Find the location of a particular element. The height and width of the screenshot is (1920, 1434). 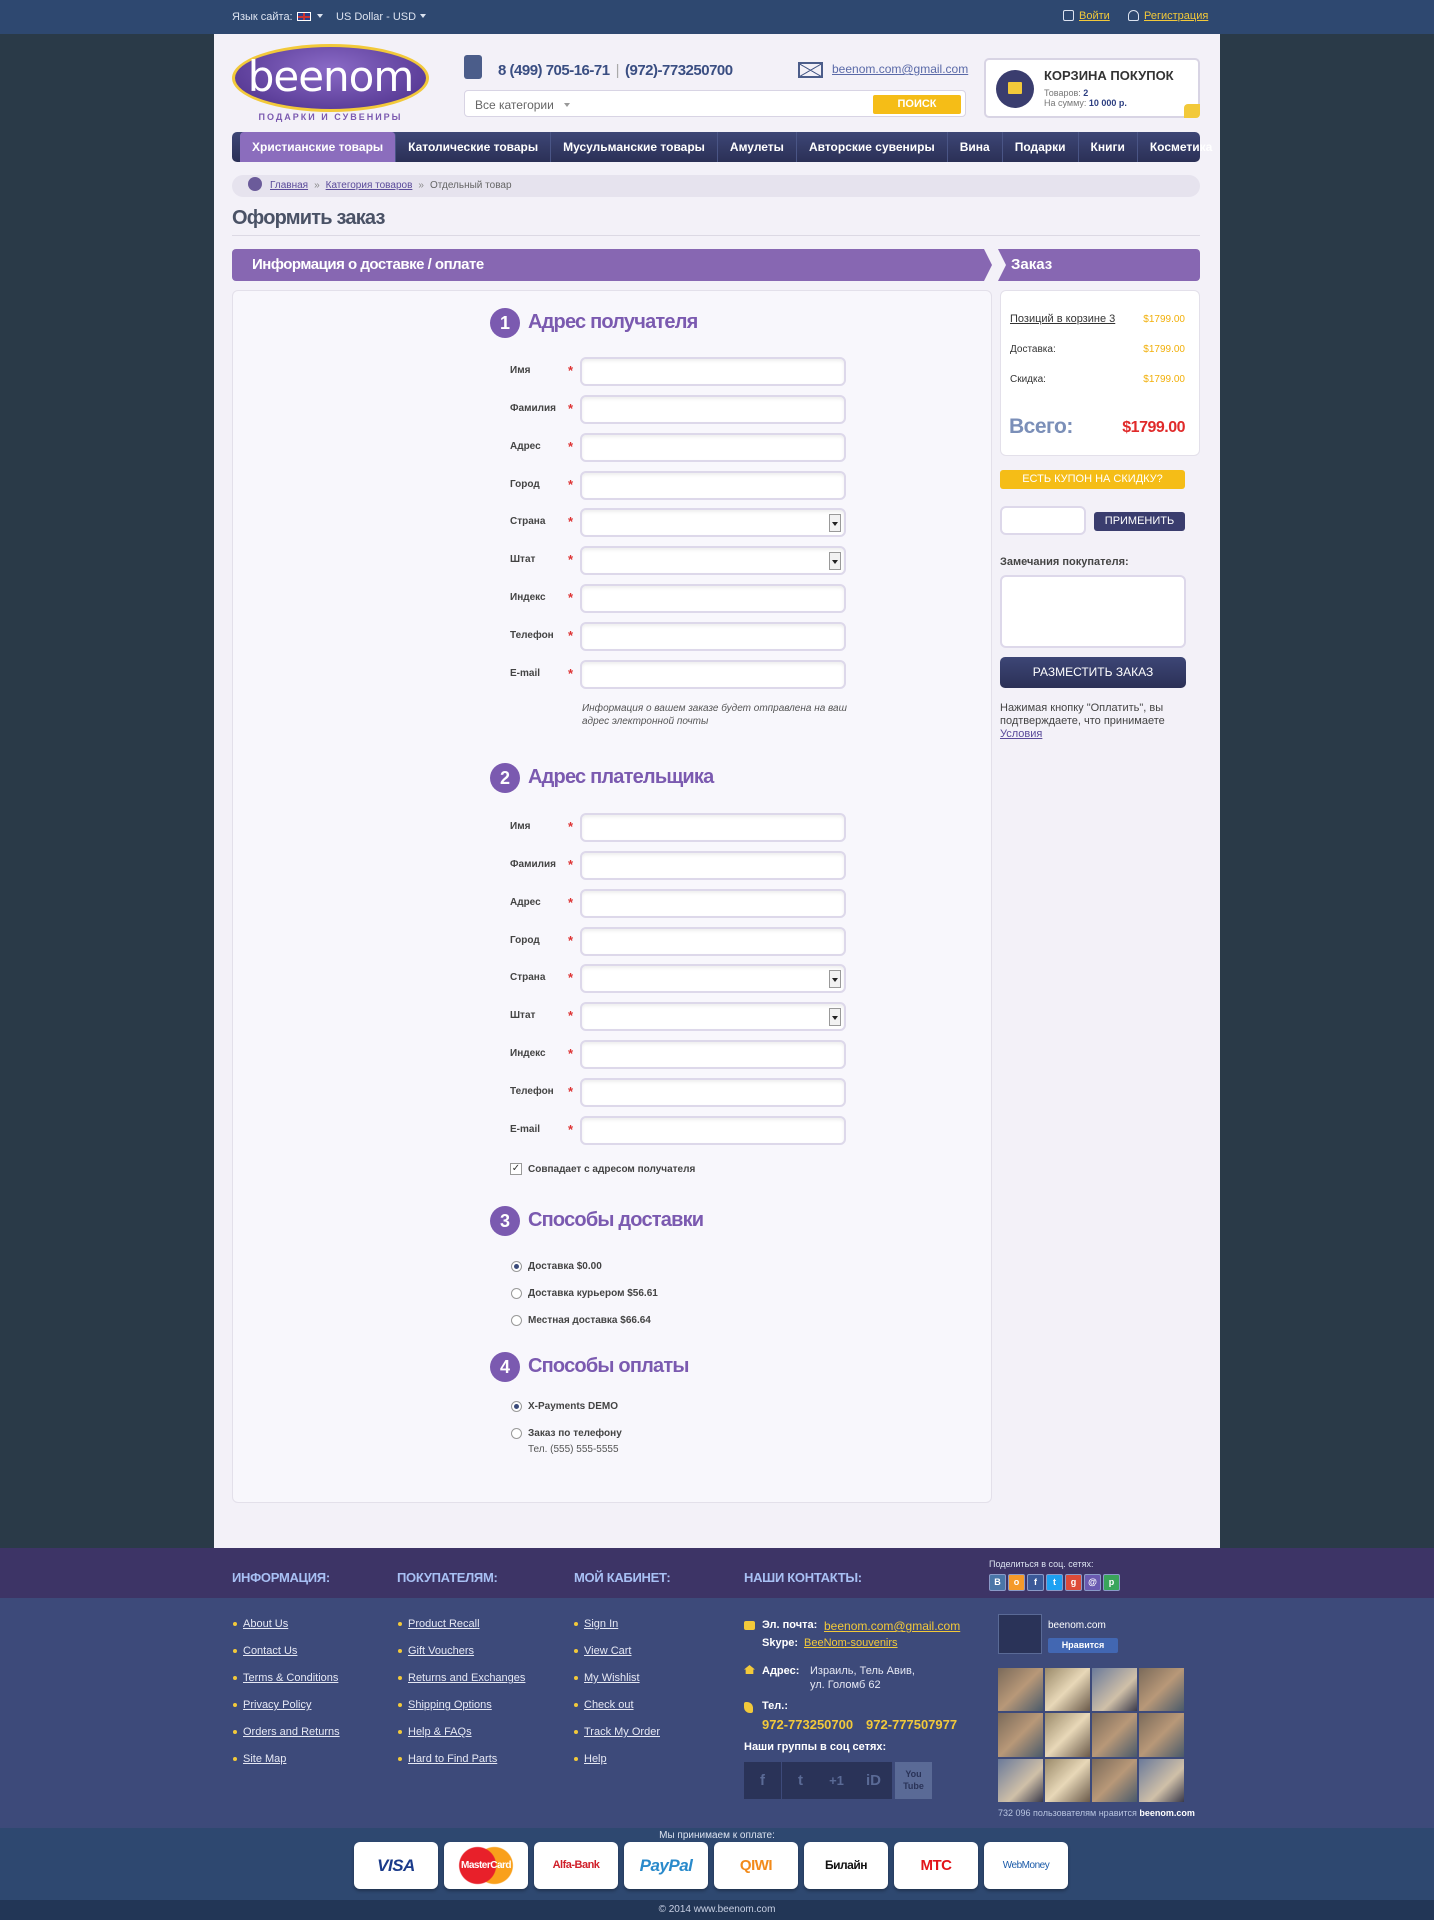

payer-first-name-input is located at coordinates (713, 827).